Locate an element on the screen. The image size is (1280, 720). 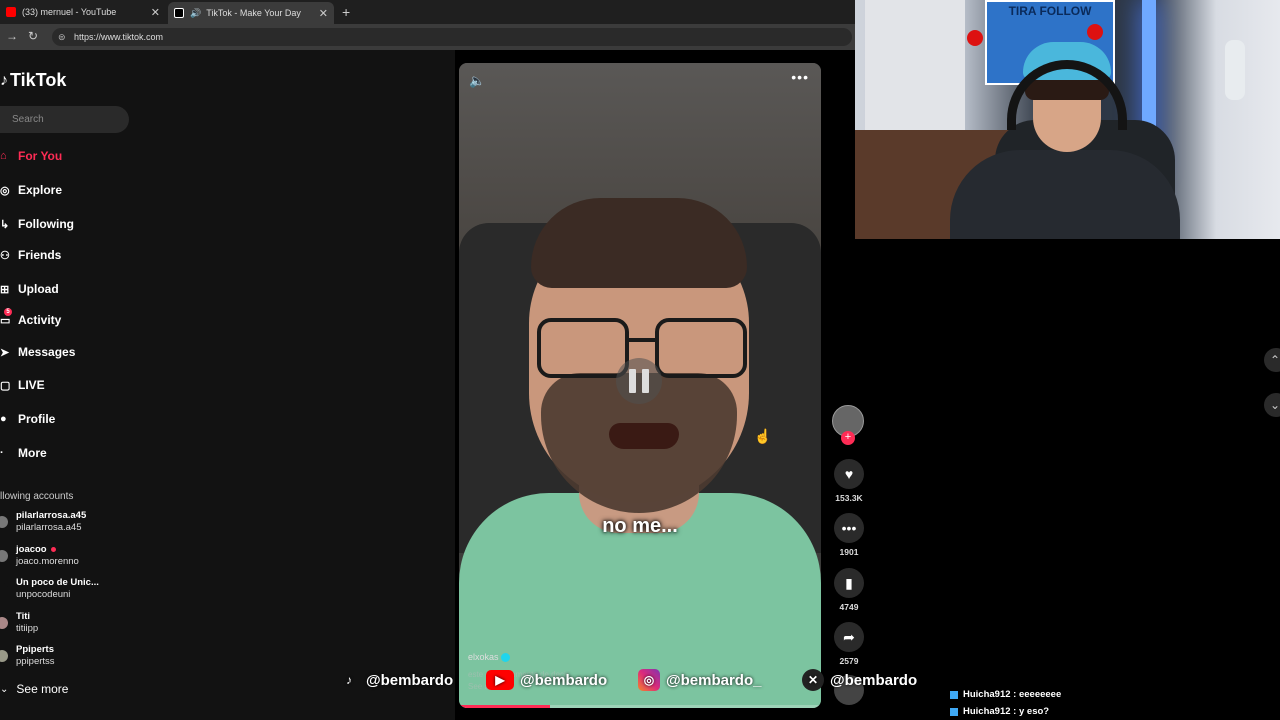
nav-upload: ⊞ Upload is located at coordinates (29, 289).